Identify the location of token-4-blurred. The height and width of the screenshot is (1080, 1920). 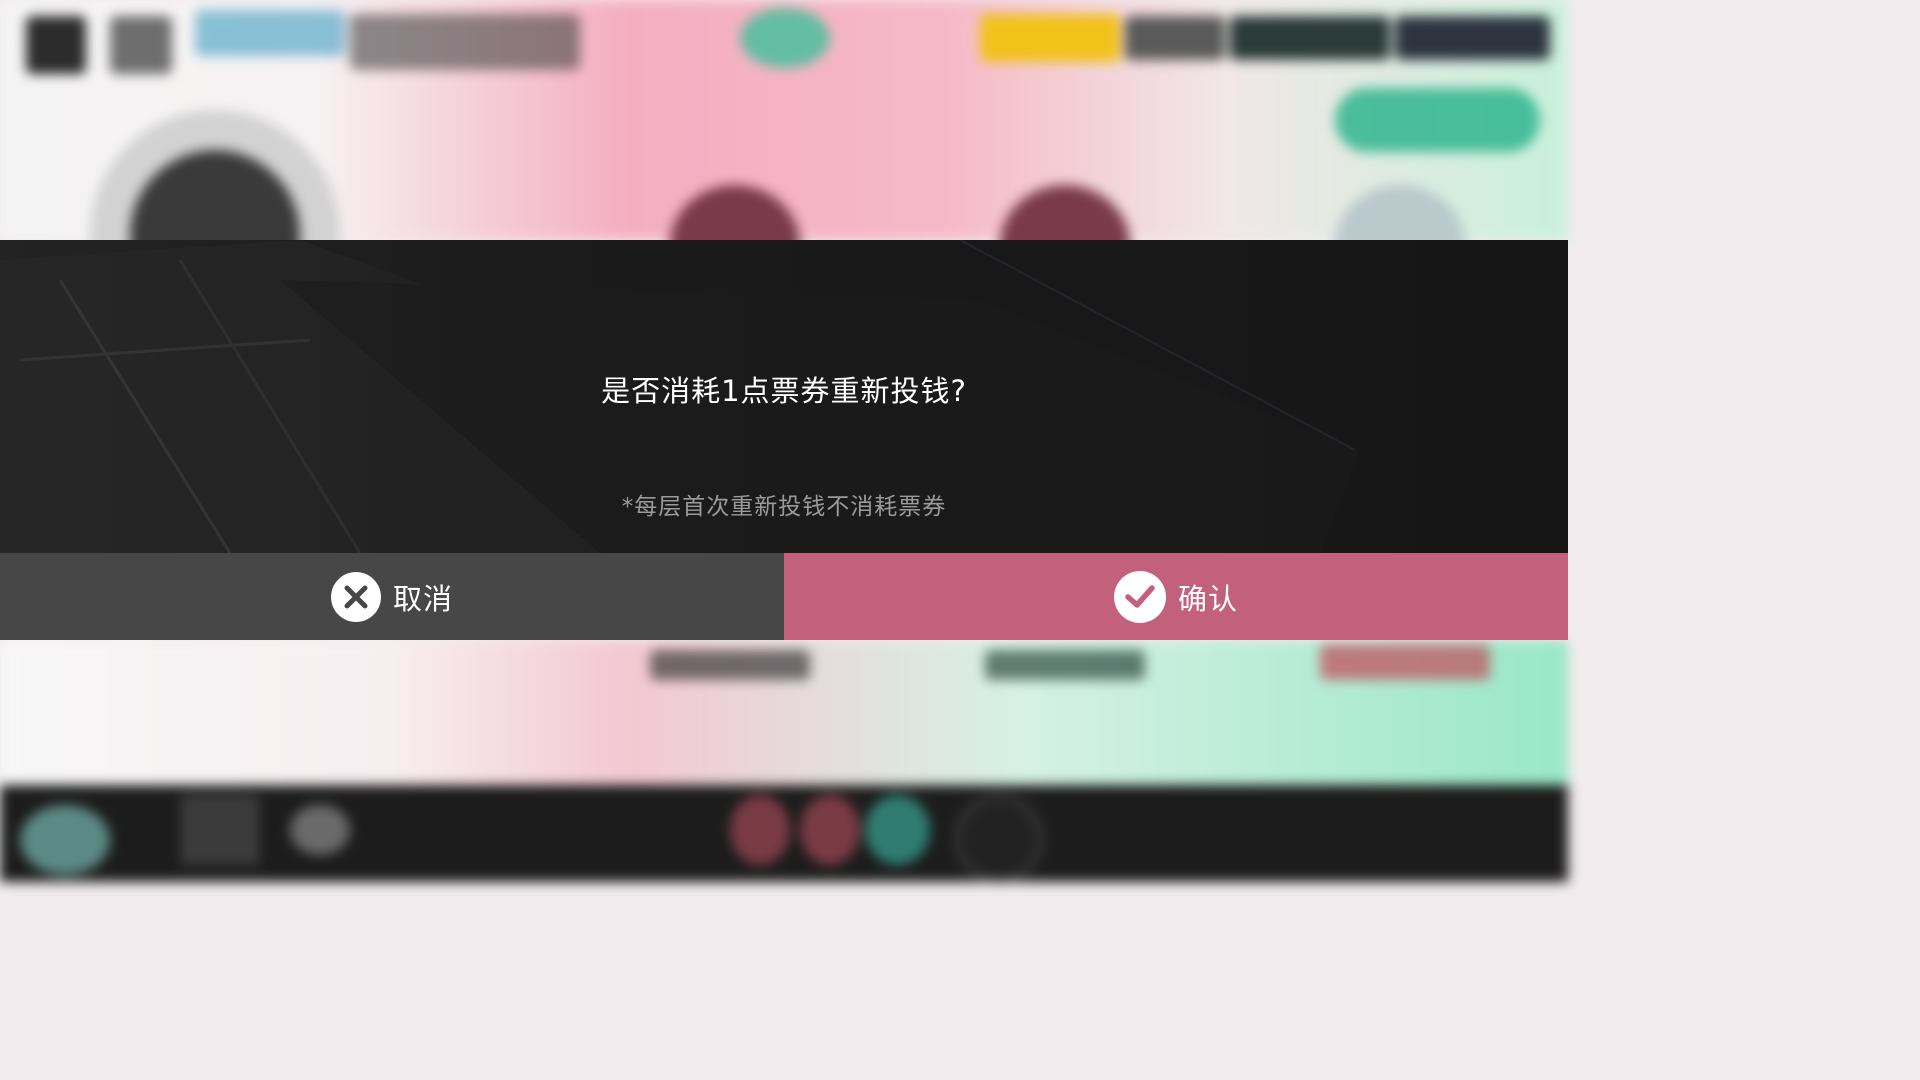
(999, 839).